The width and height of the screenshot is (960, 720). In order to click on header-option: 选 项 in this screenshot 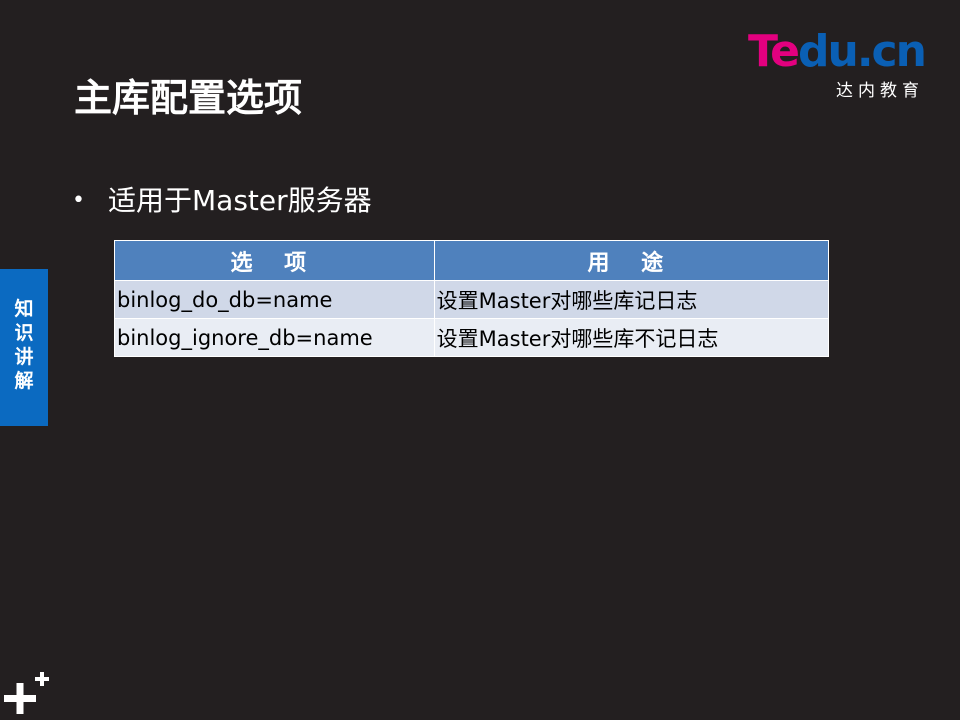, I will do `click(274, 260)`.